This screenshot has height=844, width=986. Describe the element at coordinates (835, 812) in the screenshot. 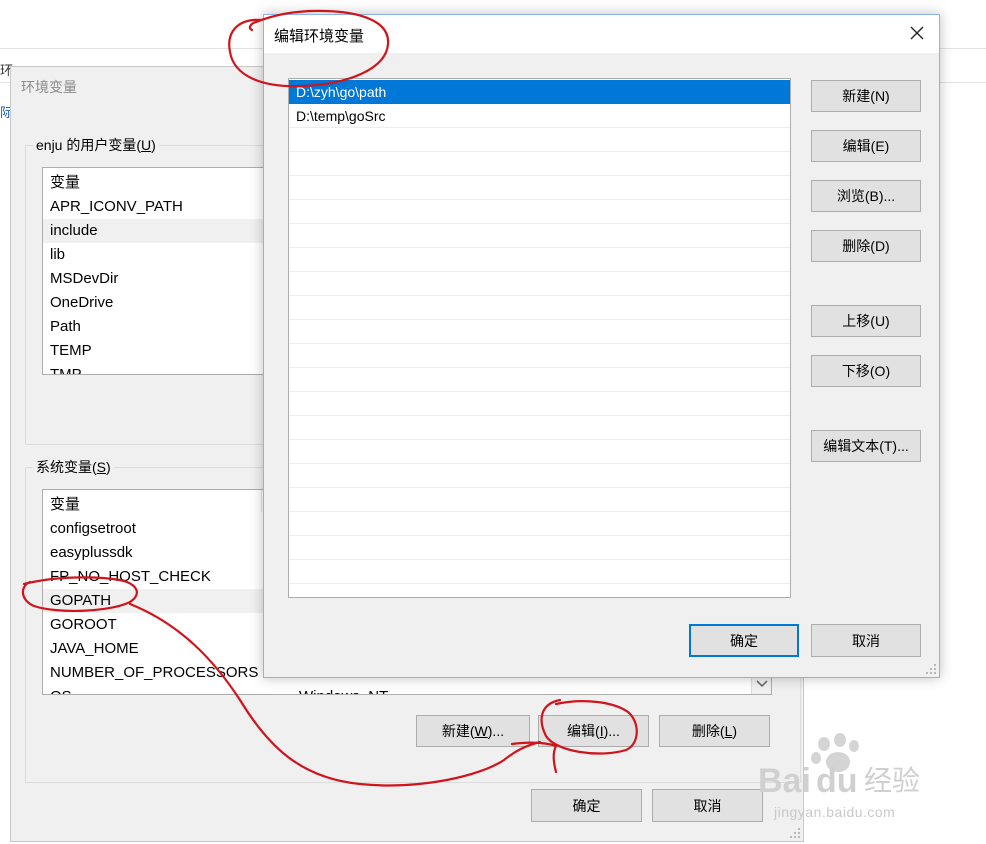

I see `watermark-url: jingyan.baidu.com` at that location.